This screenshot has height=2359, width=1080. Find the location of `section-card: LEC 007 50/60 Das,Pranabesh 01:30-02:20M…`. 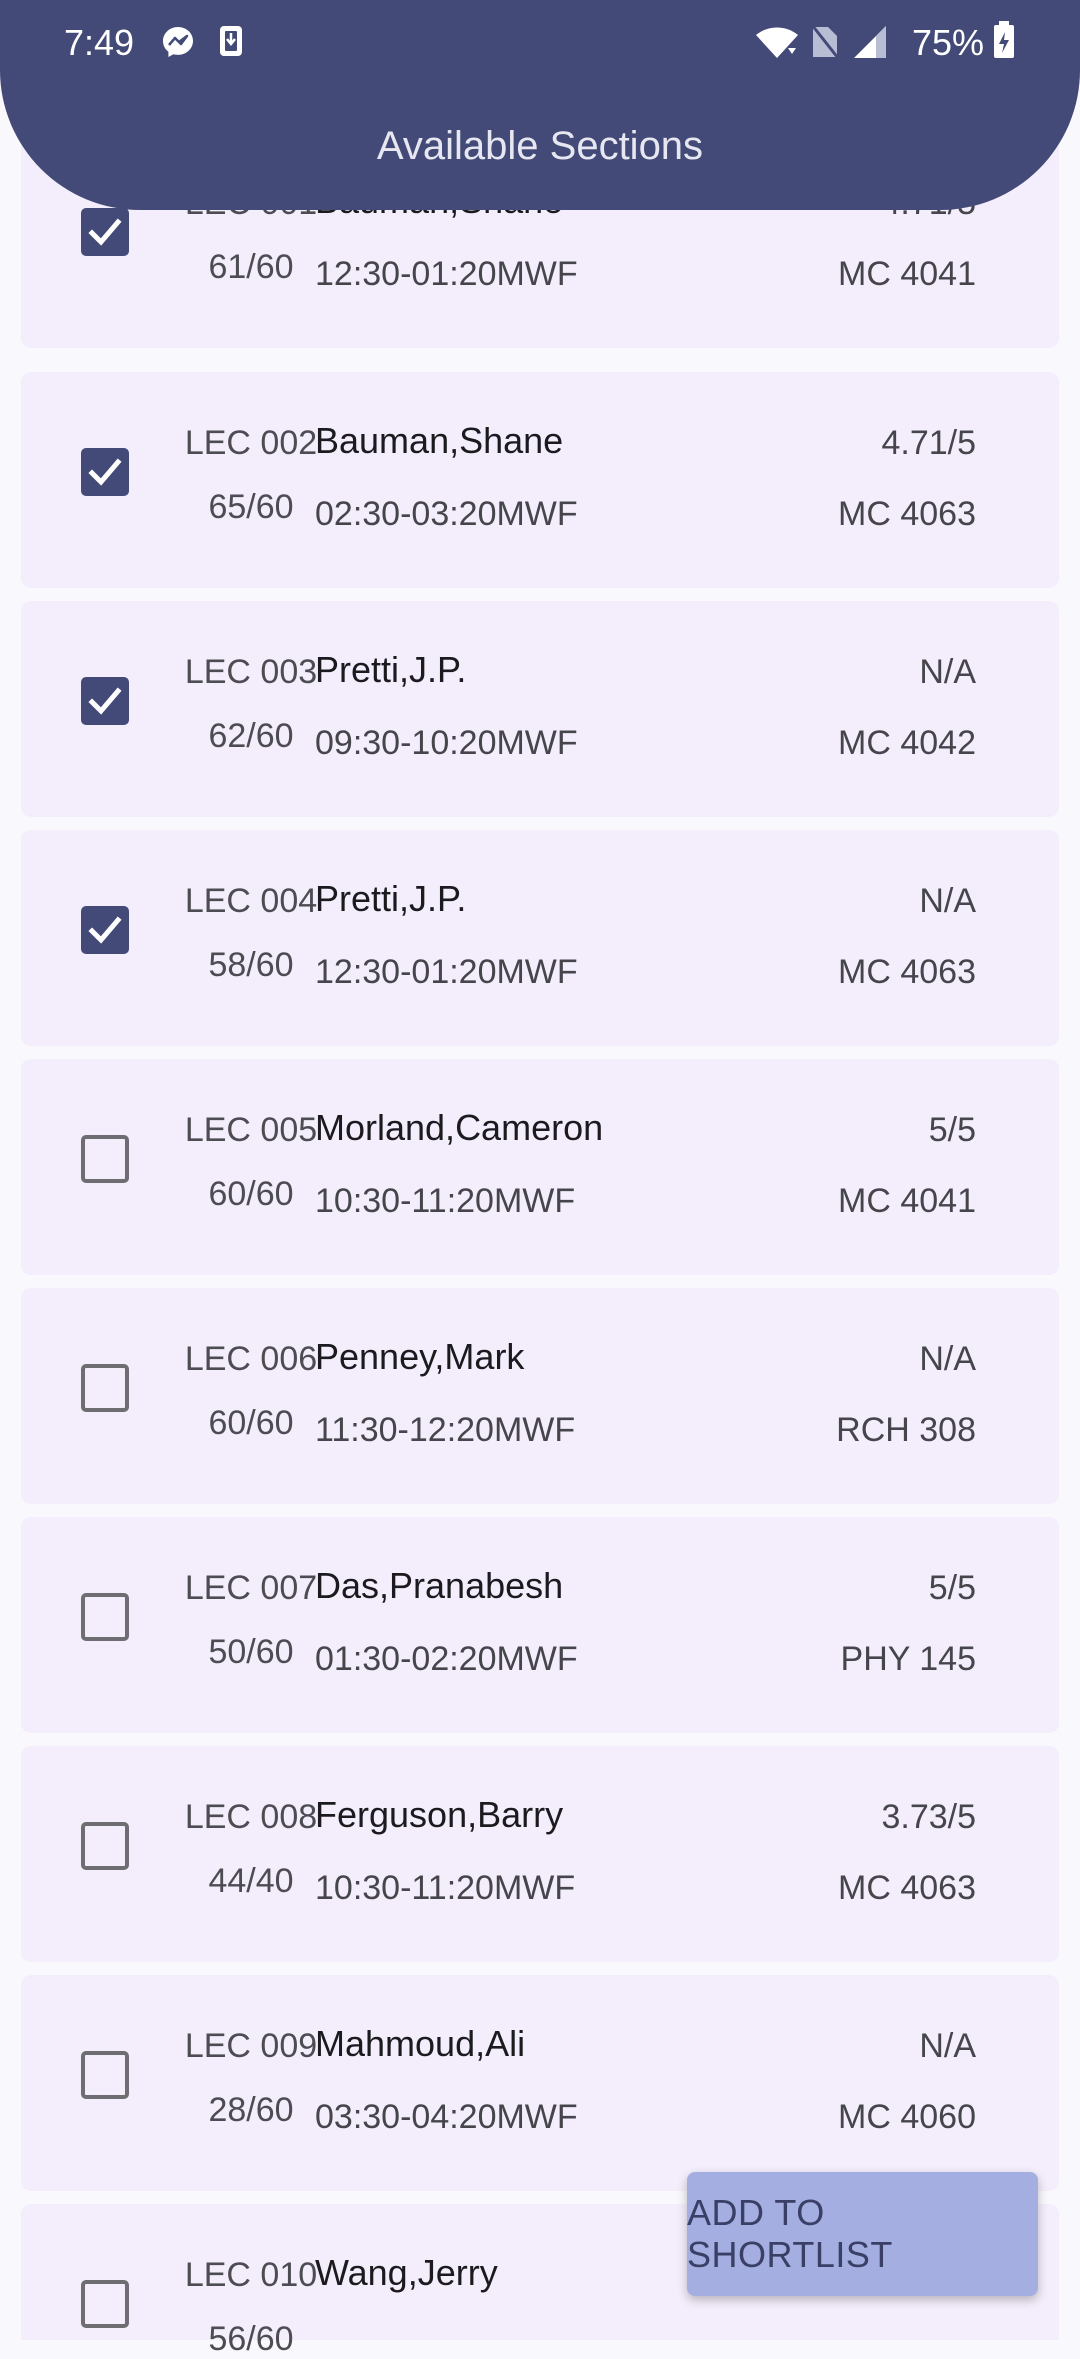

section-card: LEC 007 50/60 Das,Pranabesh 01:30-02:20M… is located at coordinates (540, 1625).